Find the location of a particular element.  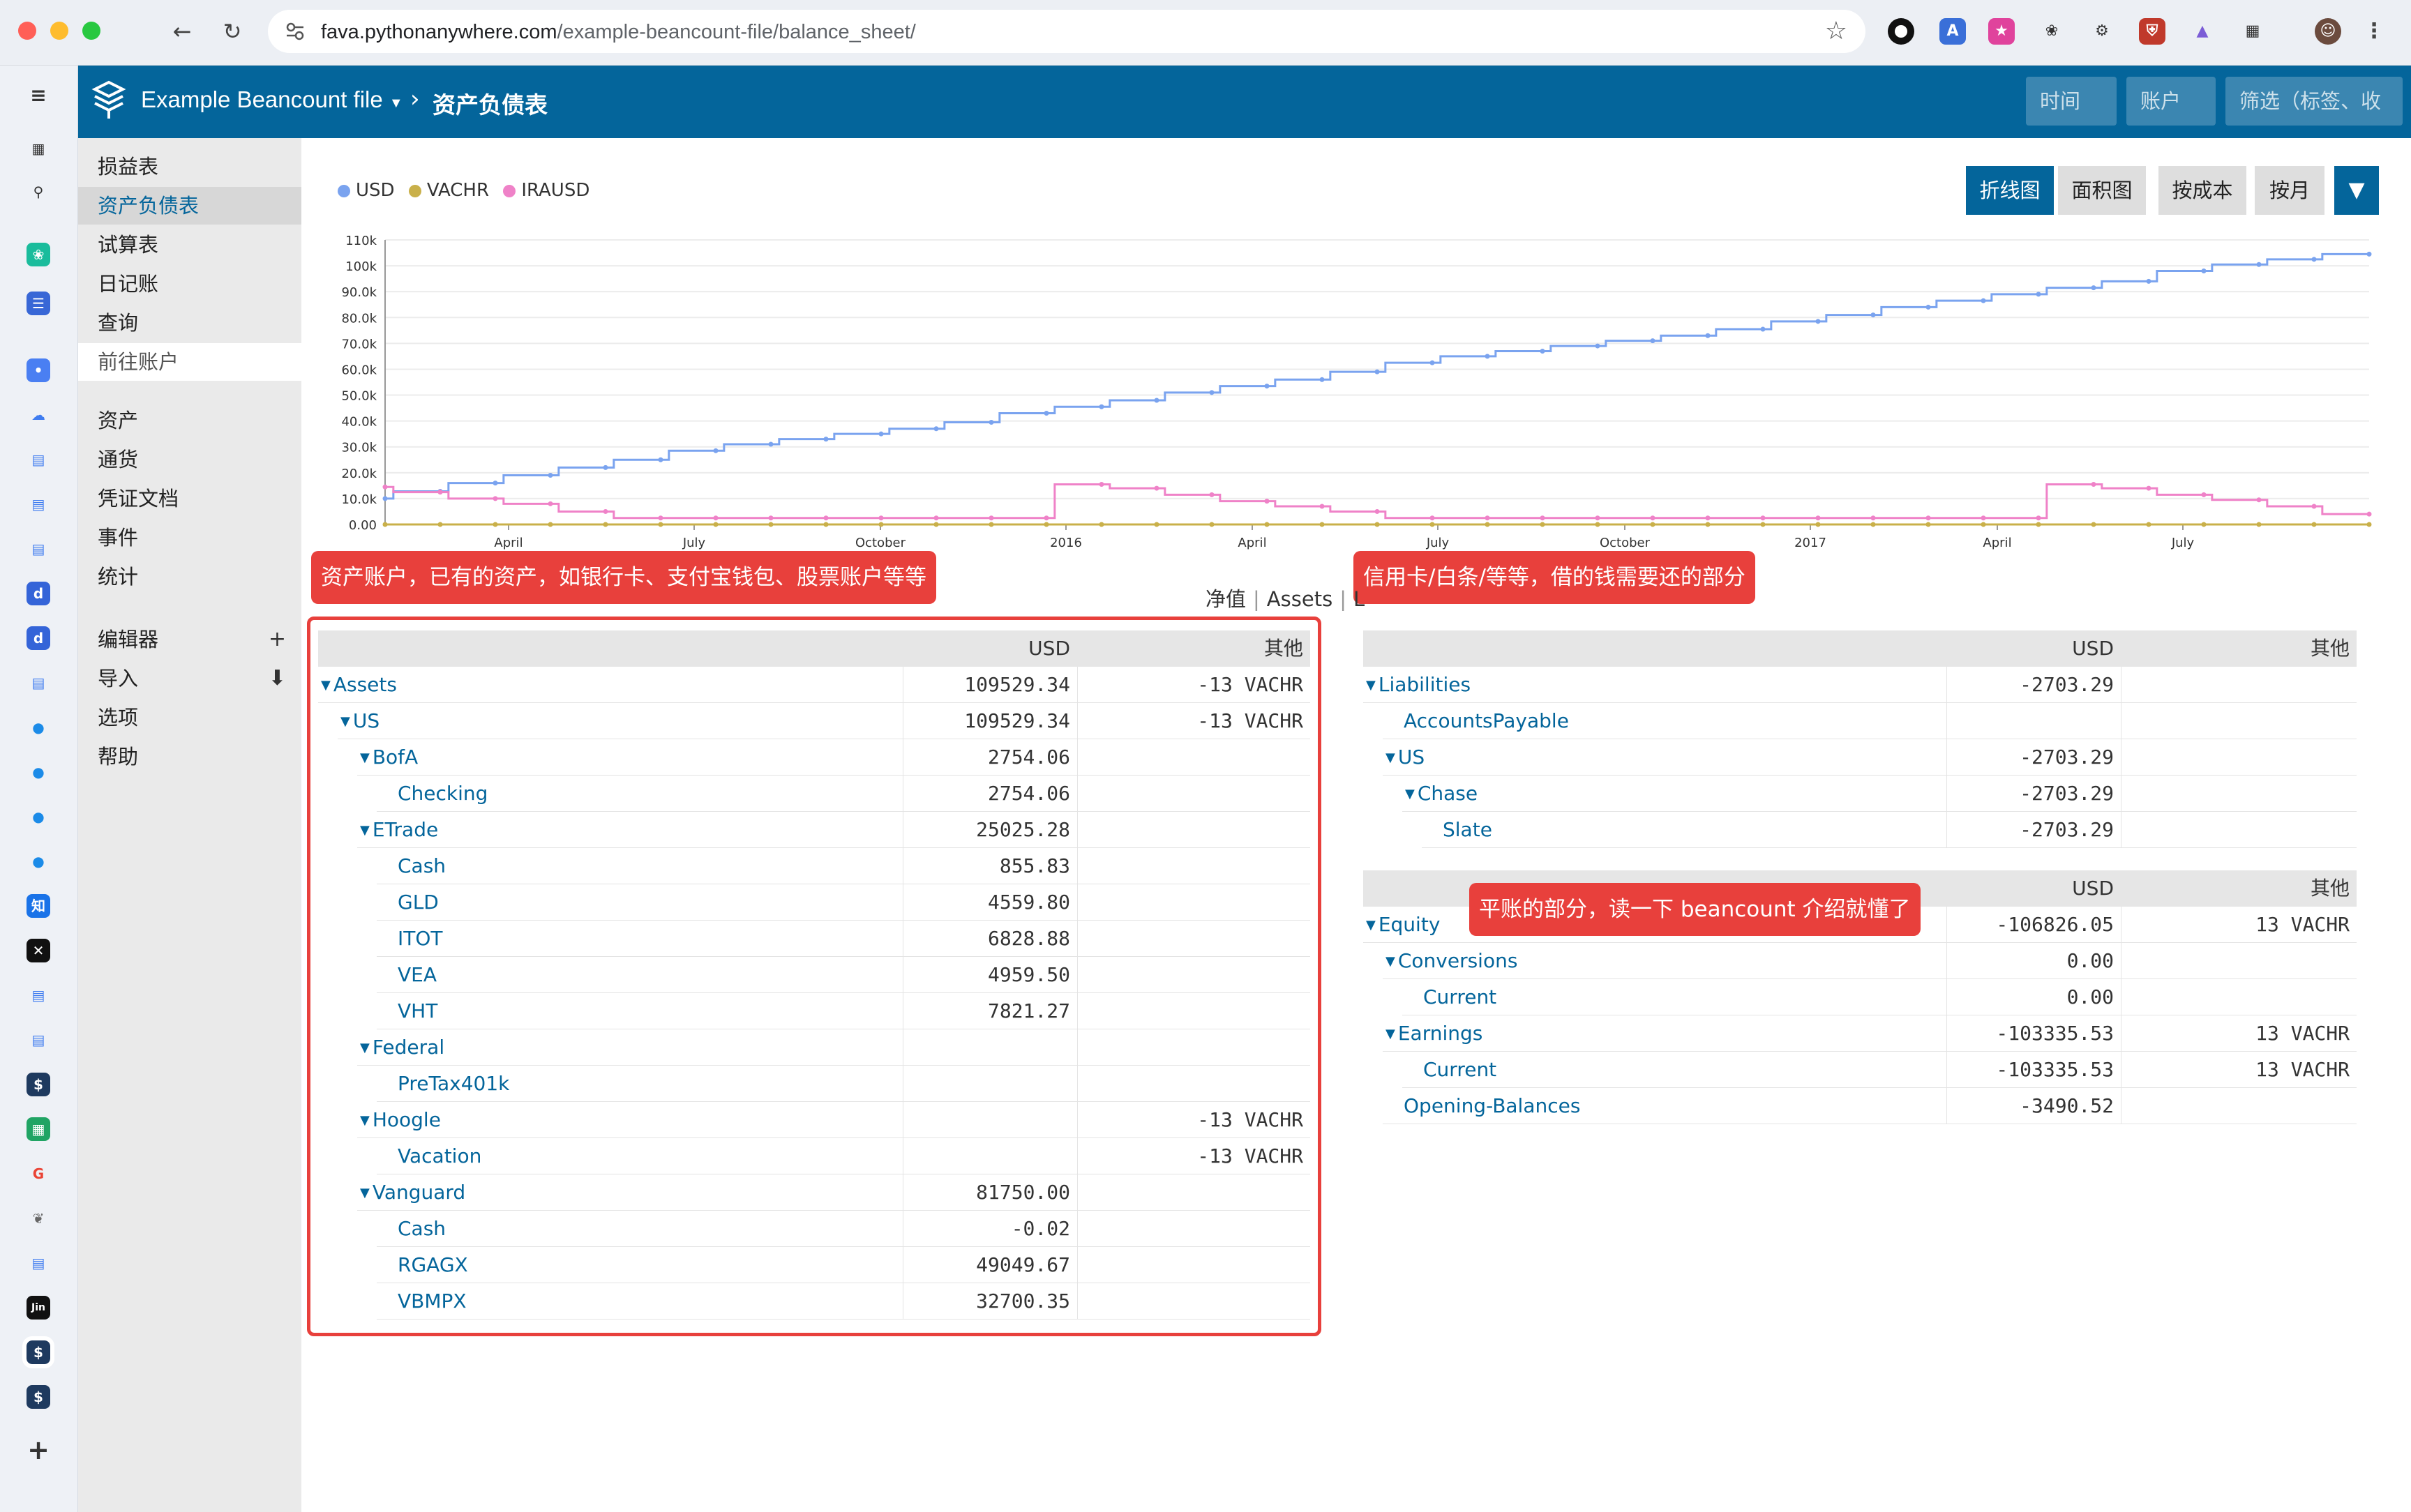

account-name: ▼ Hoogle is located at coordinates (400, 1120).